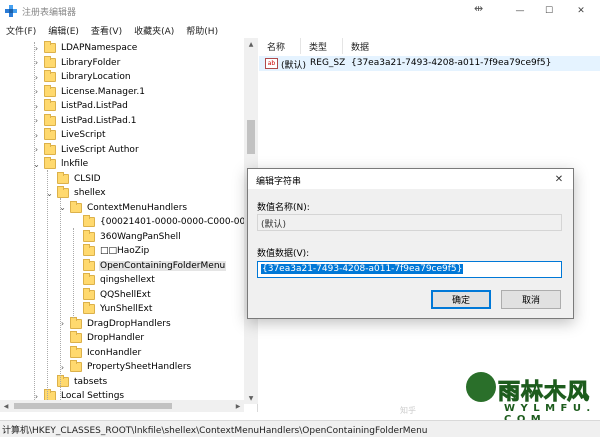 This screenshot has width=600, height=437. Describe the element at coordinates (409, 222) in the screenshot. I see `value-name-field: (默认)` at that location.